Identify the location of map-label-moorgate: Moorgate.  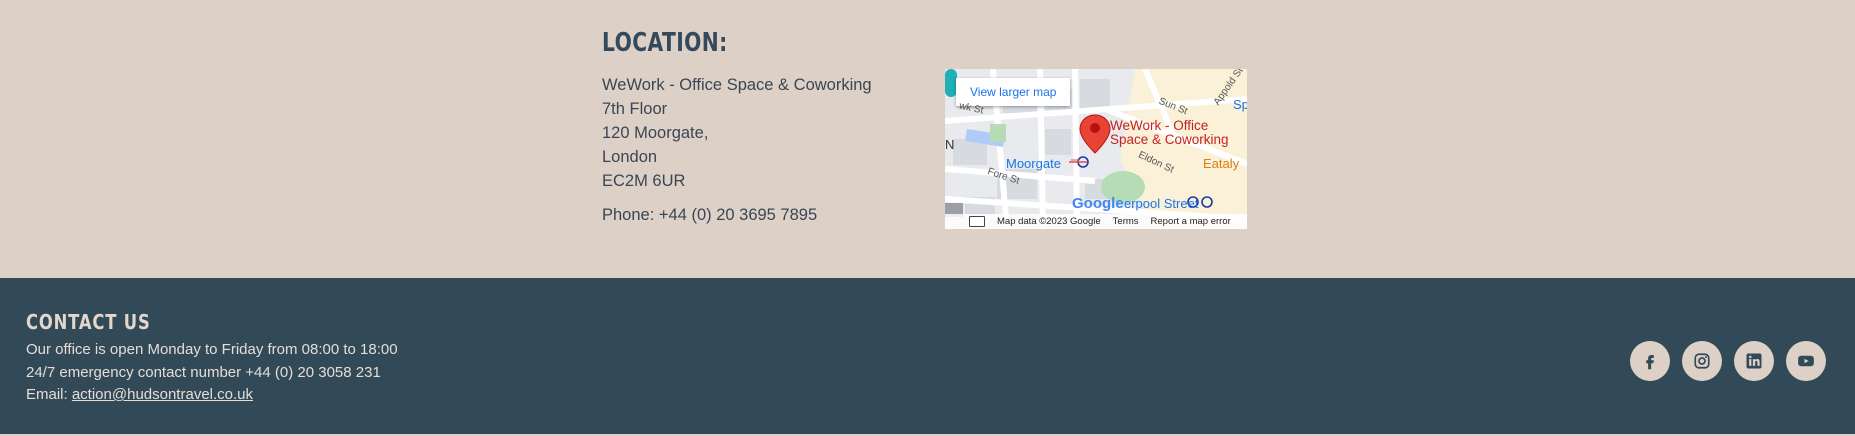
(1033, 163).